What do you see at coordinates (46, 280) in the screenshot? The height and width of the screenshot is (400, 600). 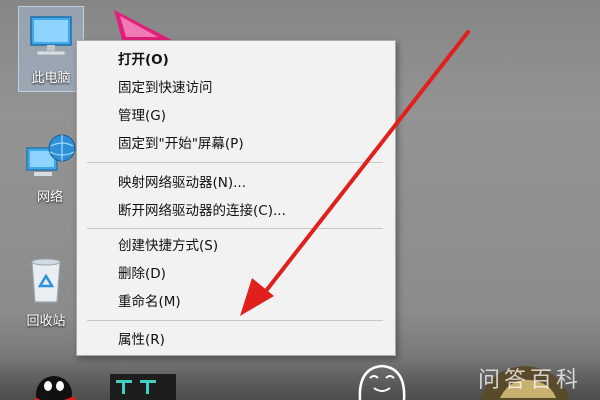 I see `recycle-bin-icon` at bounding box center [46, 280].